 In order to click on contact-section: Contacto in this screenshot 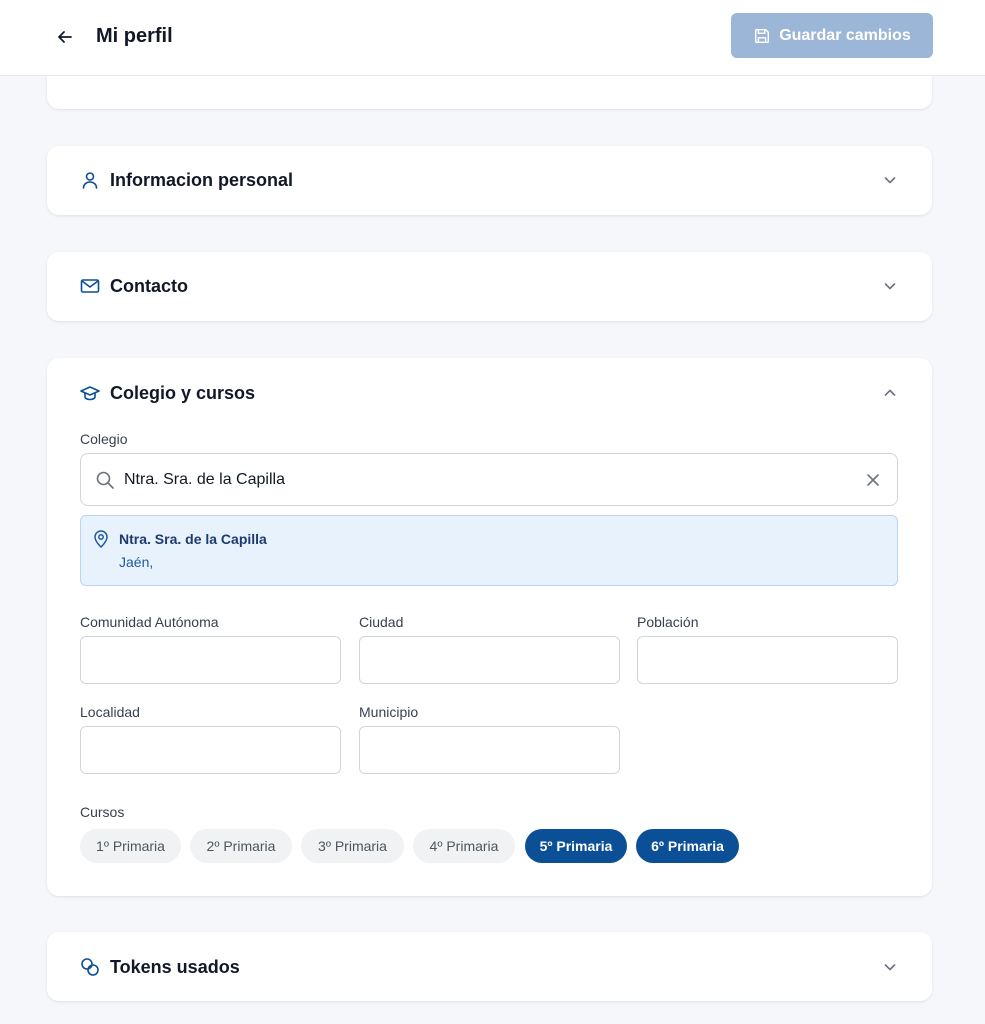, I will do `click(489, 286)`.